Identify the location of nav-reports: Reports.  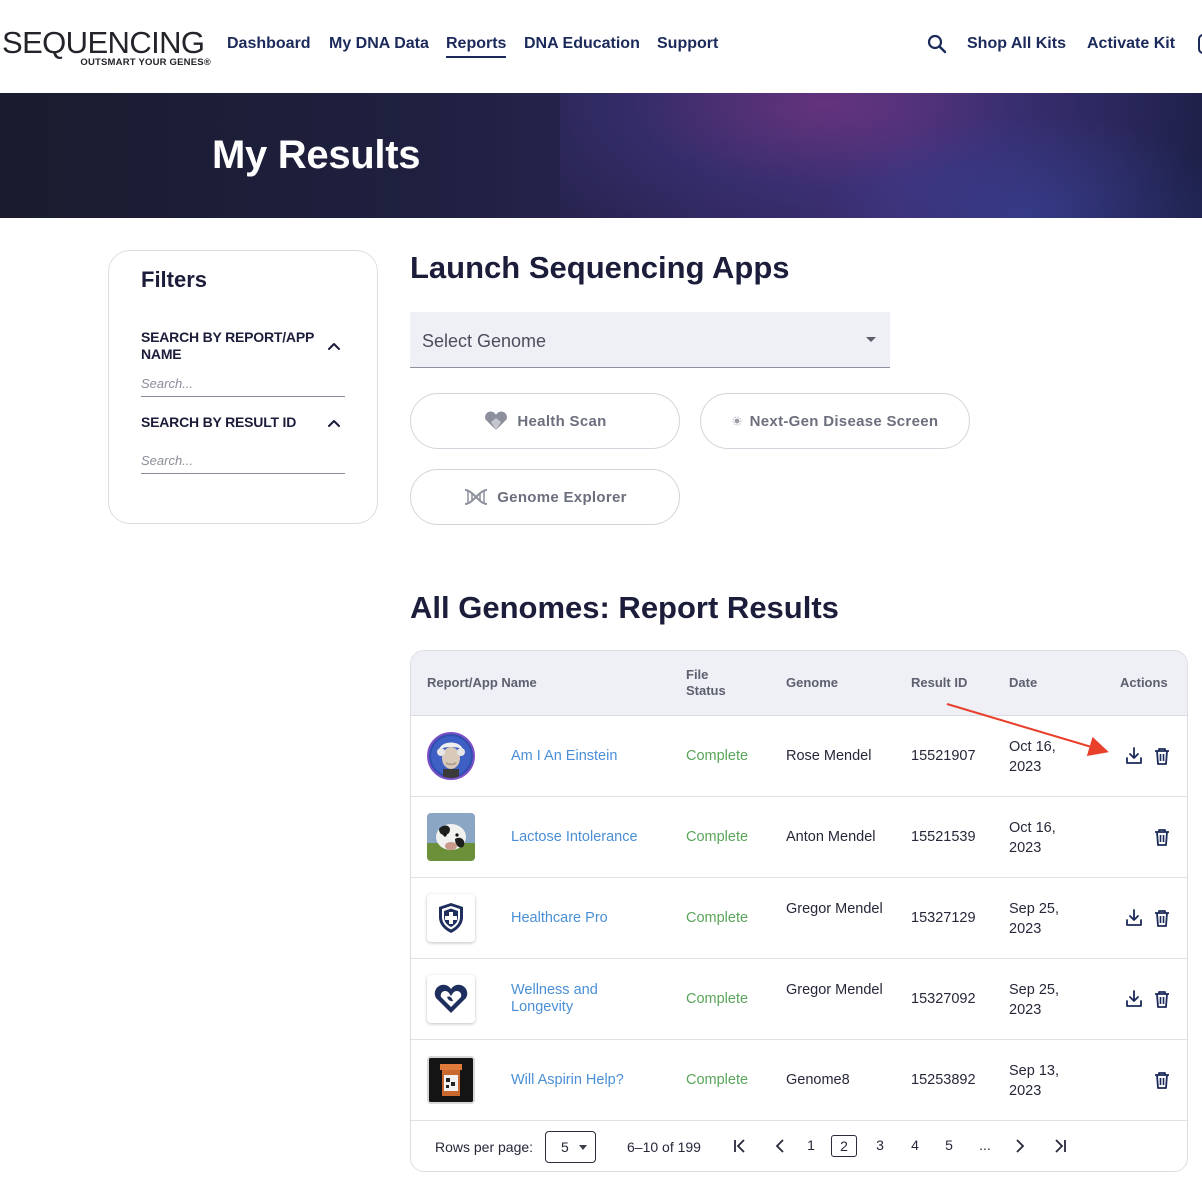
(476, 46).